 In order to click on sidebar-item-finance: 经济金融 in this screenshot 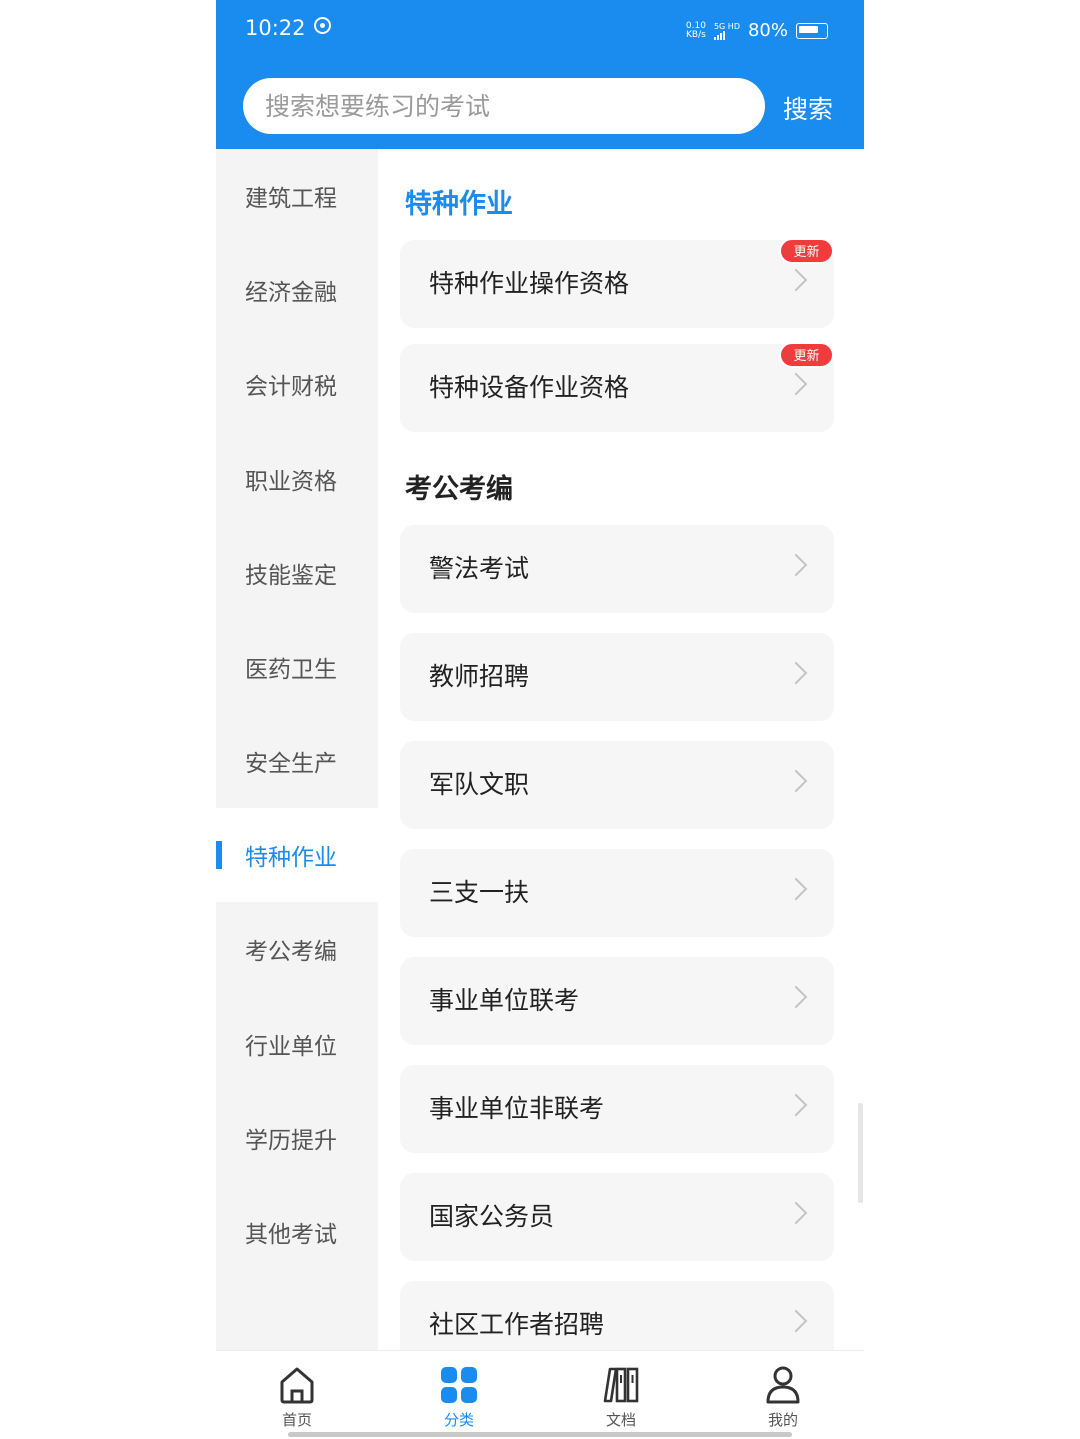, I will do `click(297, 290)`.